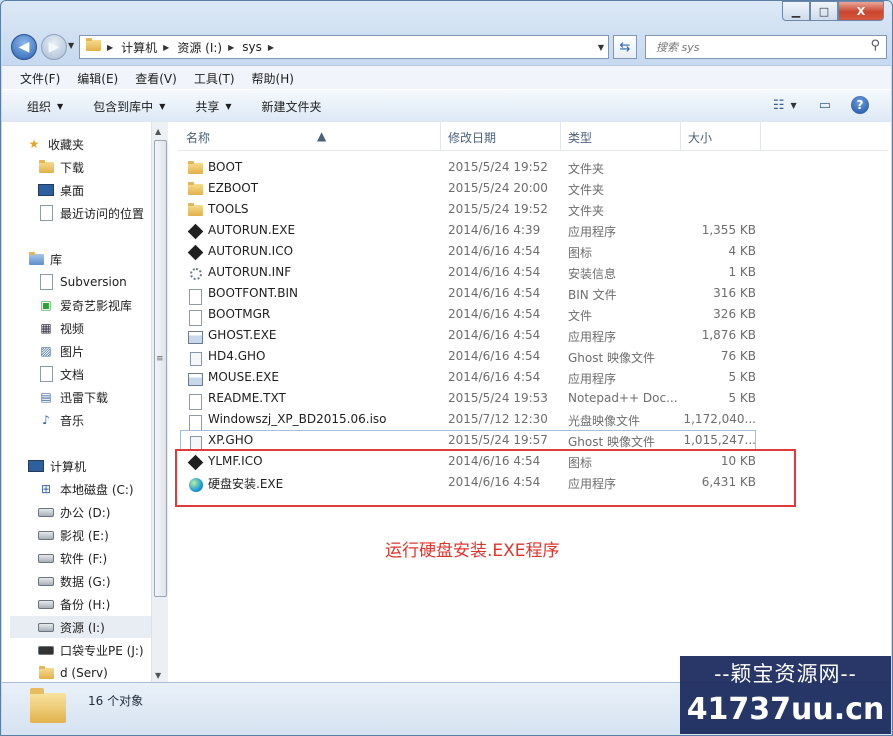  Describe the element at coordinates (162, 106) in the screenshot. I see `chevron-down-icon: ▼` at that location.